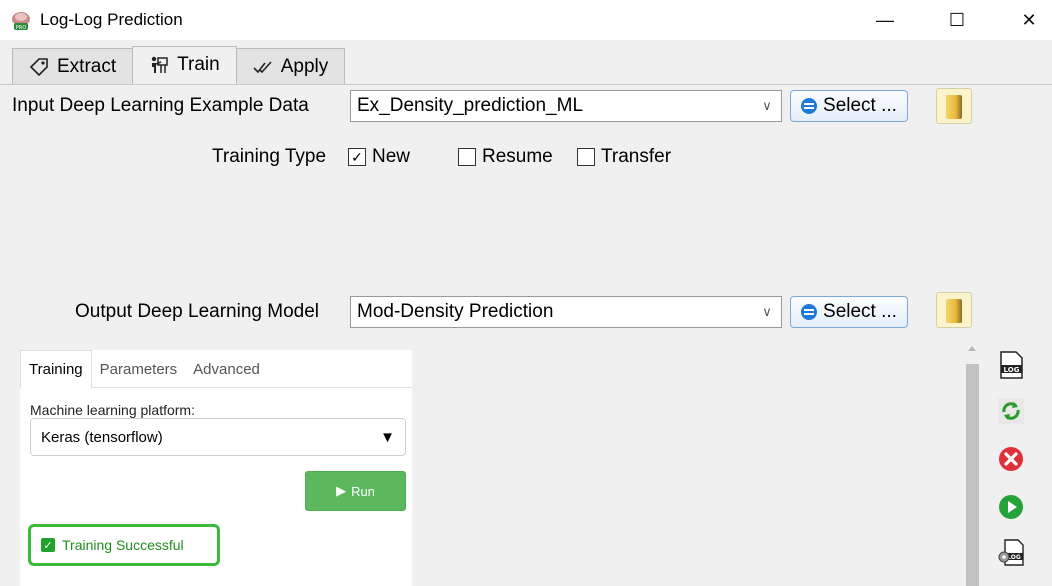 Image resolution: width=1052 pixels, height=586 pixels. Describe the element at coordinates (972, 475) in the screenshot. I see `scroll-thumb` at that location.